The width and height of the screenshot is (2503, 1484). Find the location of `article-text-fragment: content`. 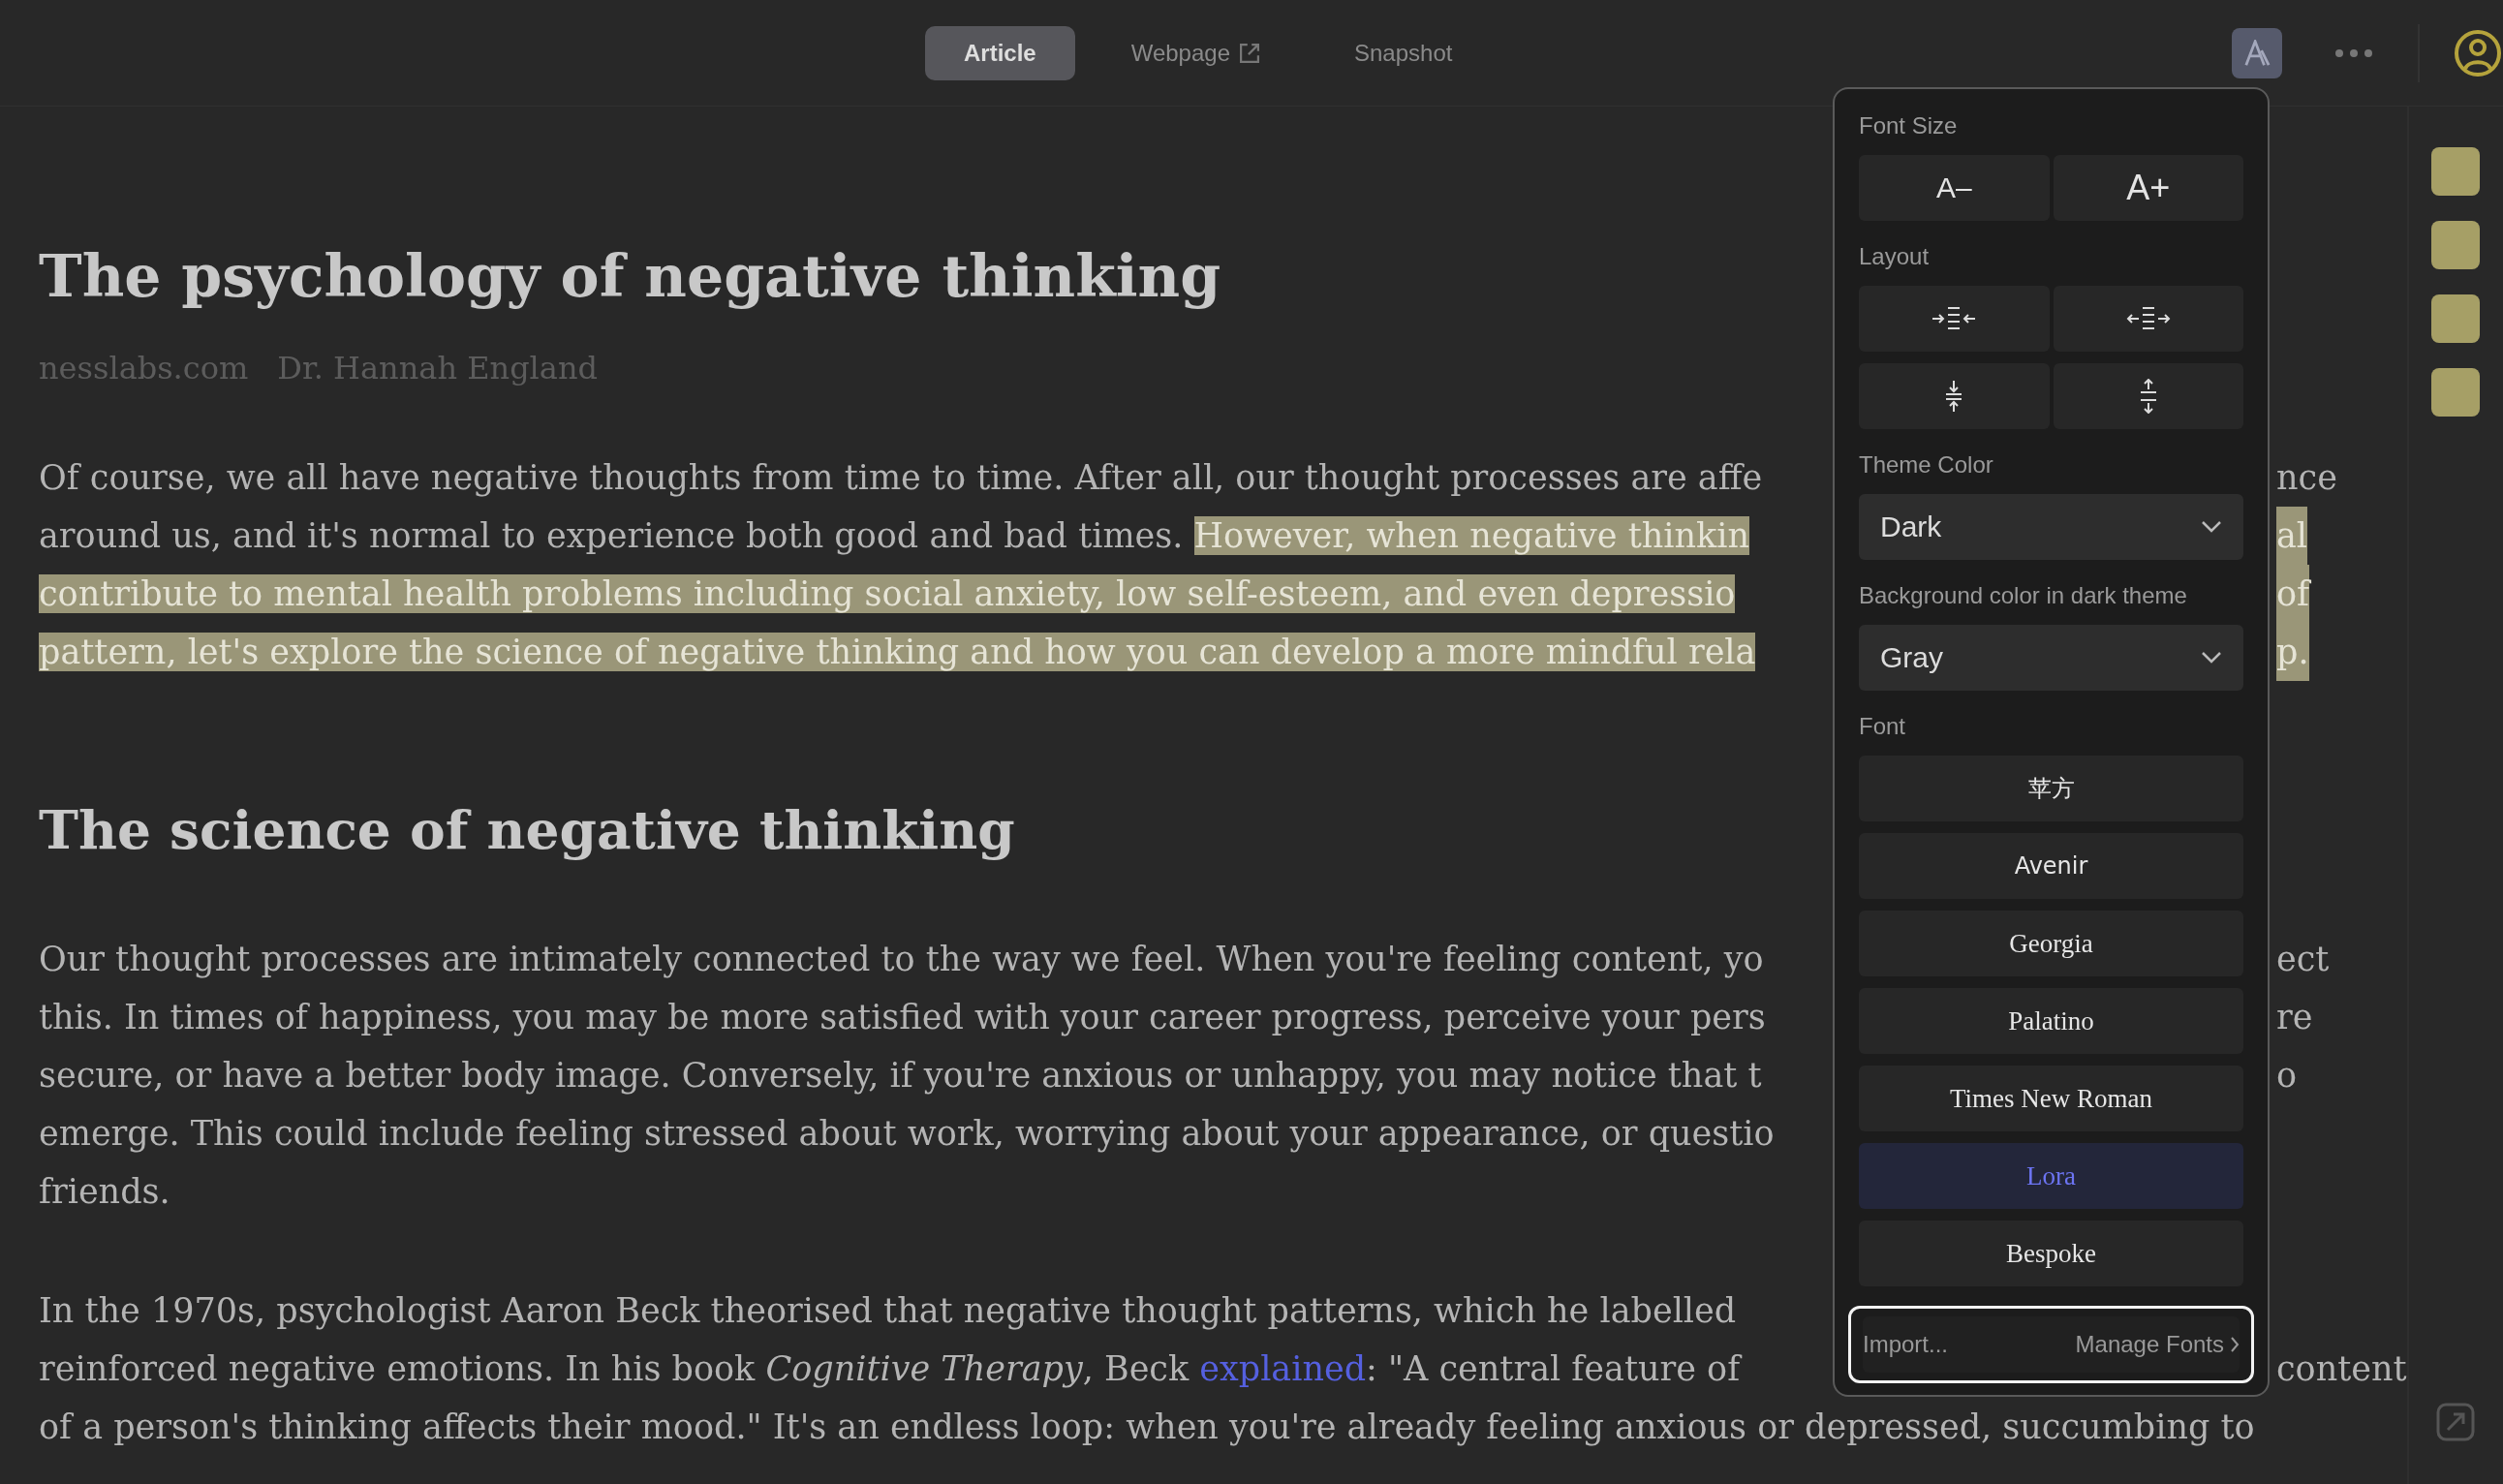

article-text-fragment: content is located at coordinates (2341, 1369).